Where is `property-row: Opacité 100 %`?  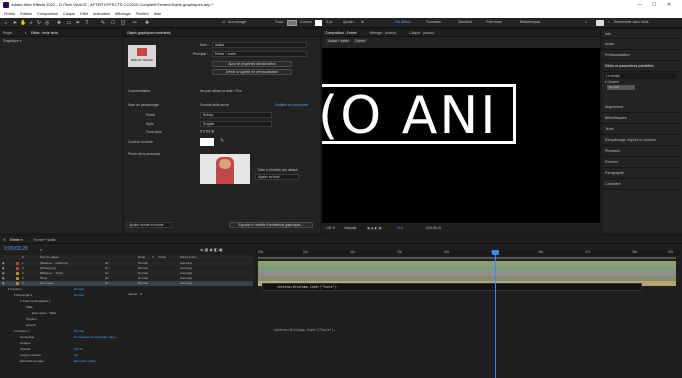
property-row: Opacité 100 % is located at coordinates (126, 349).